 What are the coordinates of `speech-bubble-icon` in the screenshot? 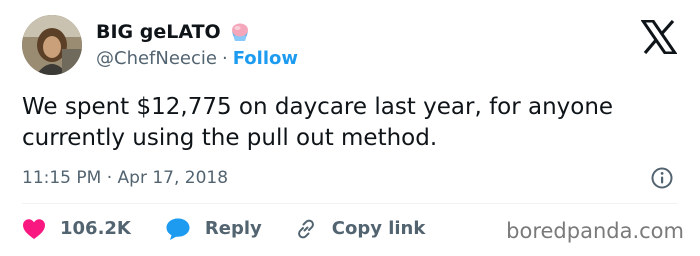 It's located at (178, 229).